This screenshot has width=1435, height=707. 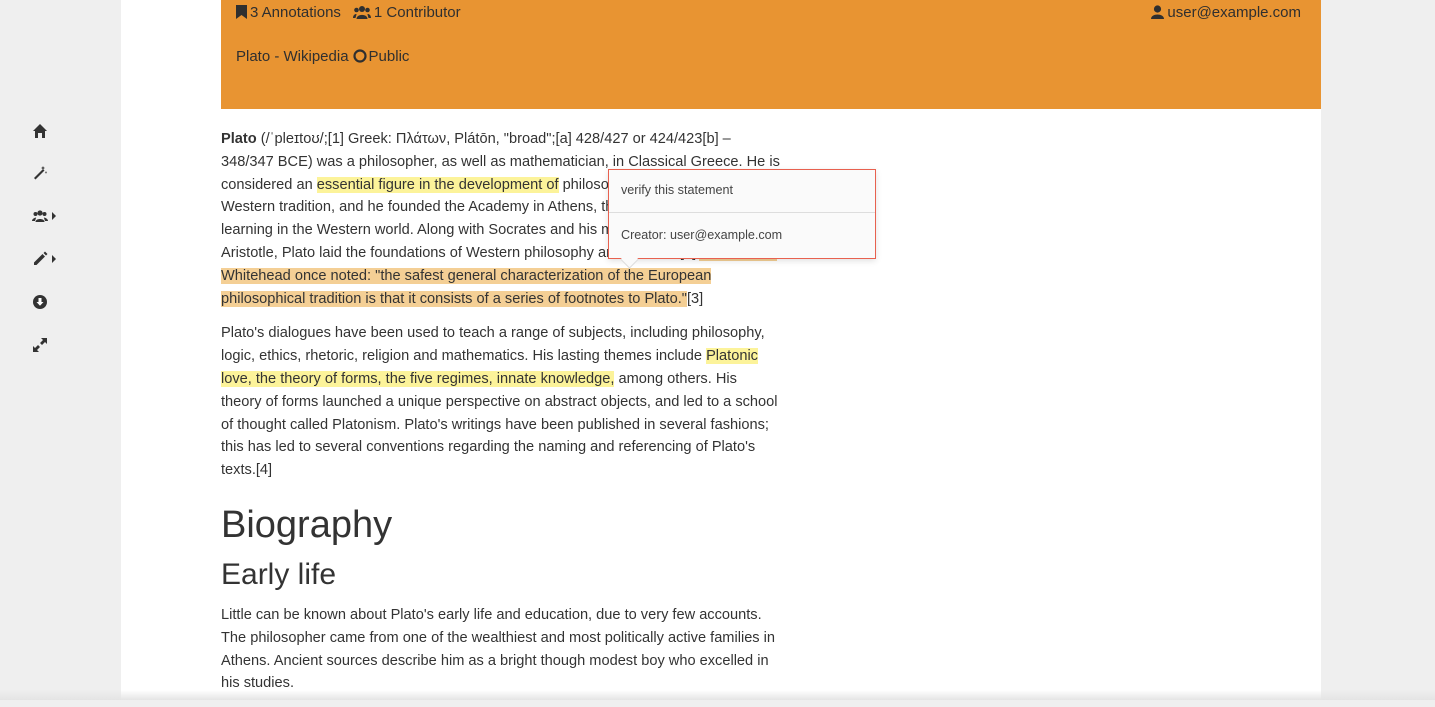 What do you see at coordinates (40, 173) in the screenshot?
I see `magic-wand-icon` at bounding box center [40, 173].